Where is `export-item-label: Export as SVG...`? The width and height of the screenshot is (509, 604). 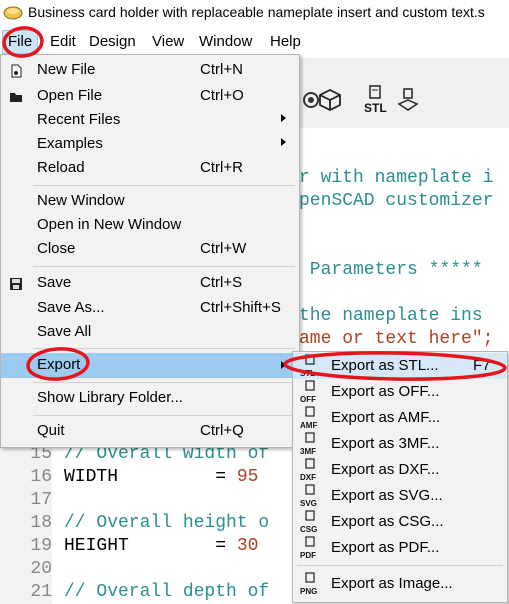 export-item-label: Export as SVG... is located at coordinates (387, 495).